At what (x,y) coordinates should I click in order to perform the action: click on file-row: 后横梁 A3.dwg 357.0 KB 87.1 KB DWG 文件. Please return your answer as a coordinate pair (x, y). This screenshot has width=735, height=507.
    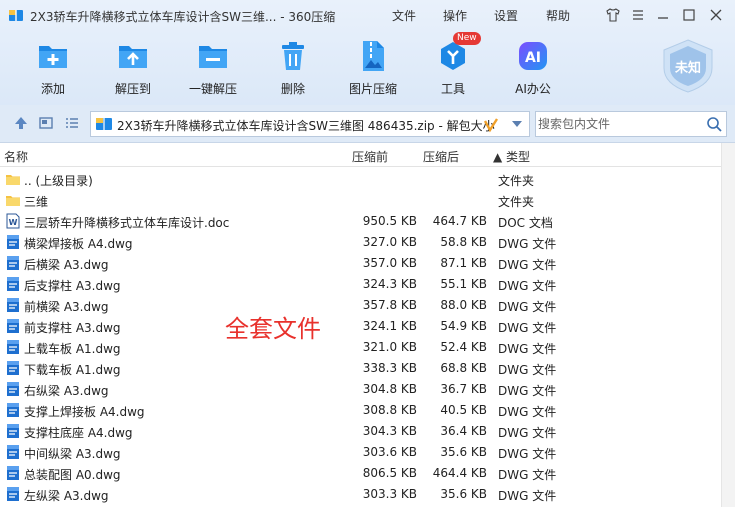
    Looking at the image, I should click on (360, 263).